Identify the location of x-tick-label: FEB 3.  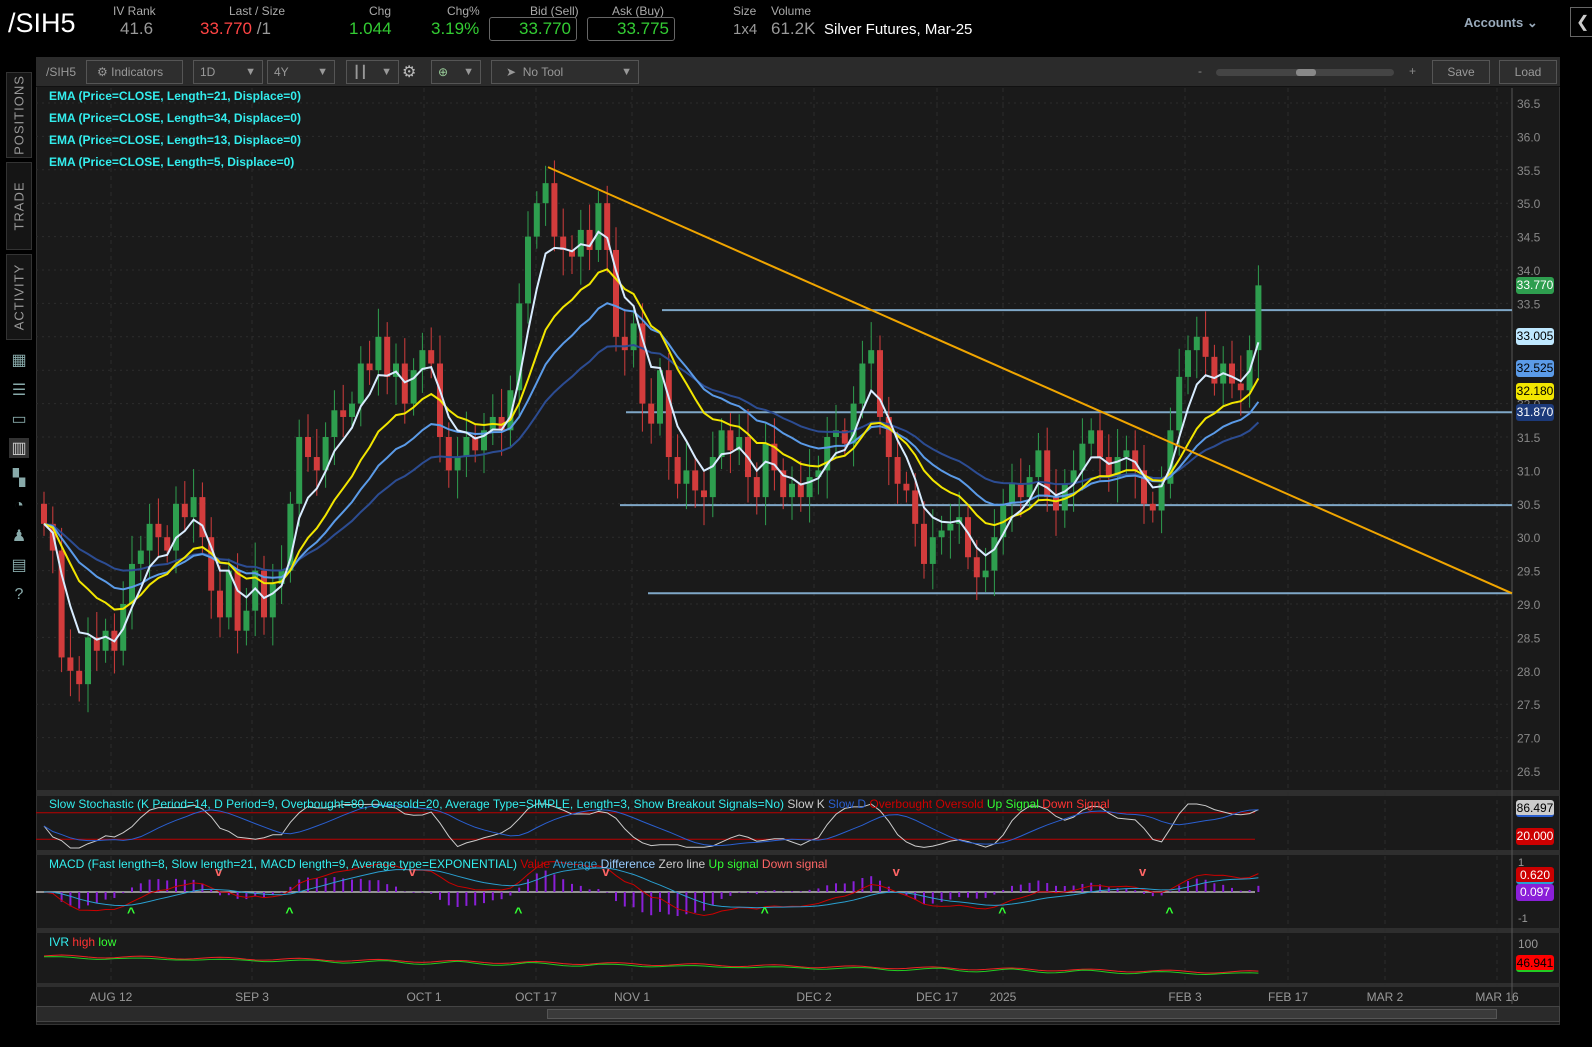
(1185, 997).